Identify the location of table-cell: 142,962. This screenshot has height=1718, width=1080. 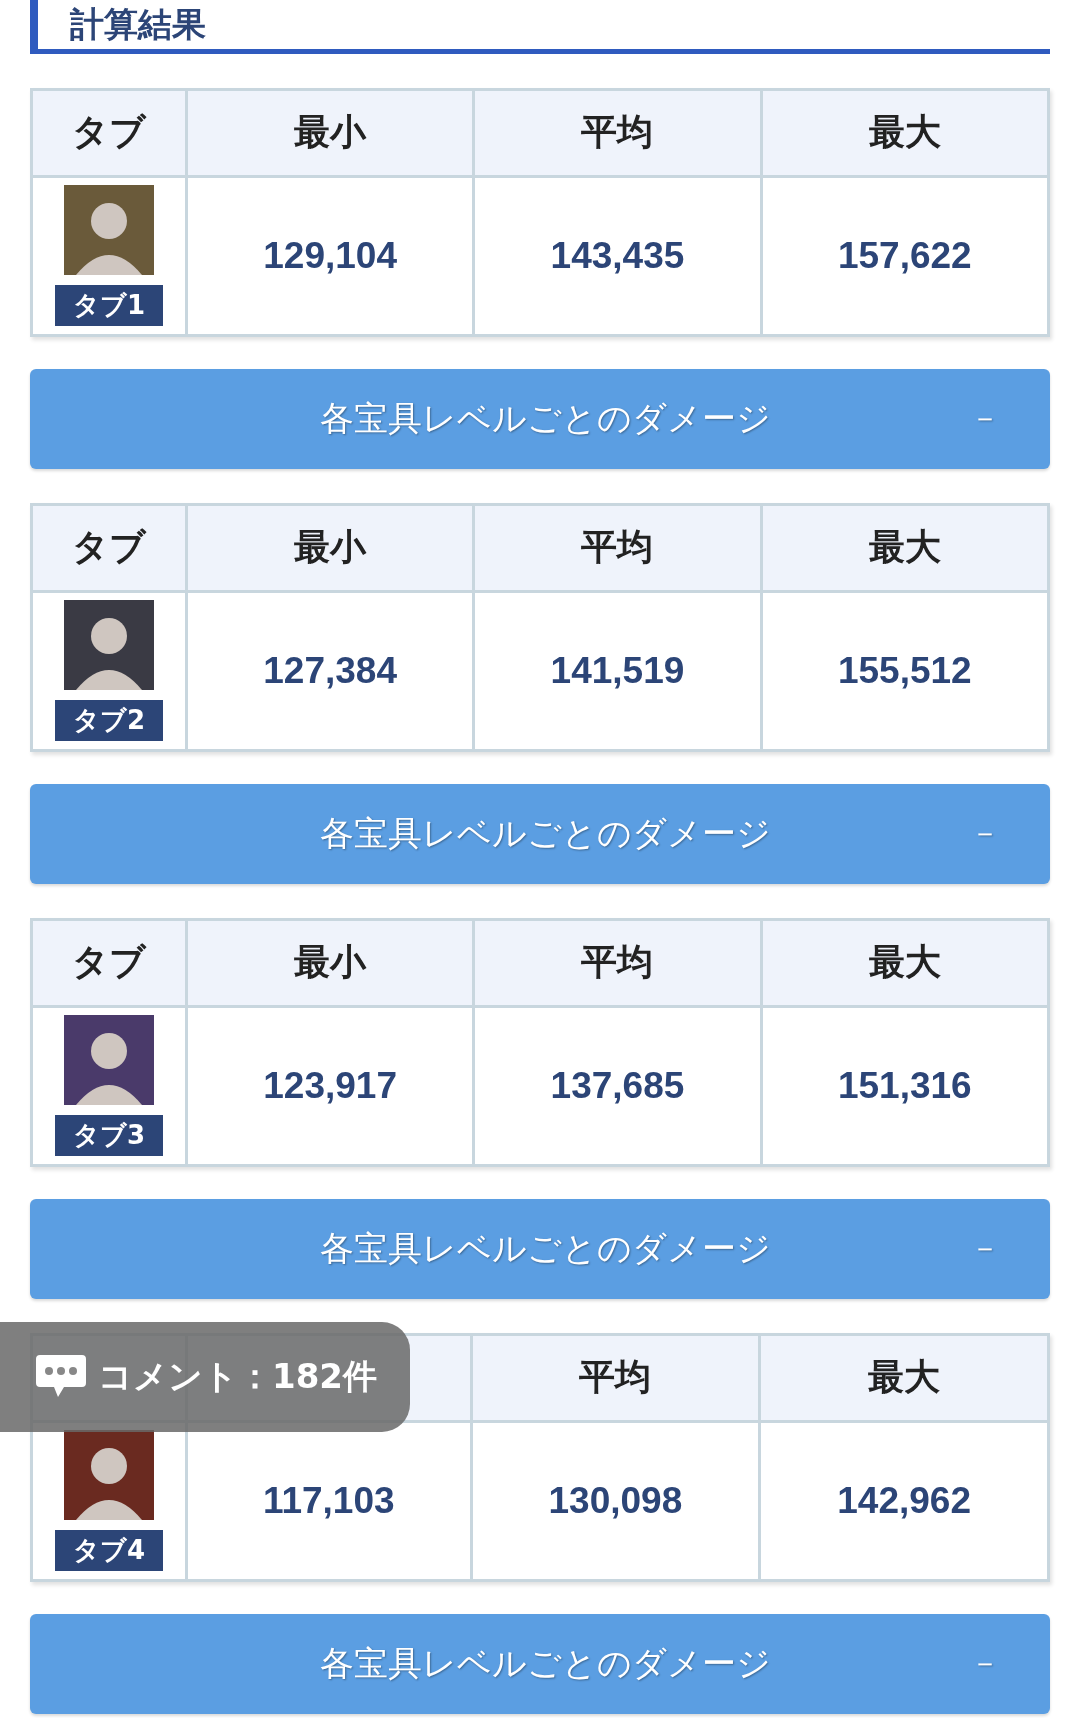
(904, 1501).